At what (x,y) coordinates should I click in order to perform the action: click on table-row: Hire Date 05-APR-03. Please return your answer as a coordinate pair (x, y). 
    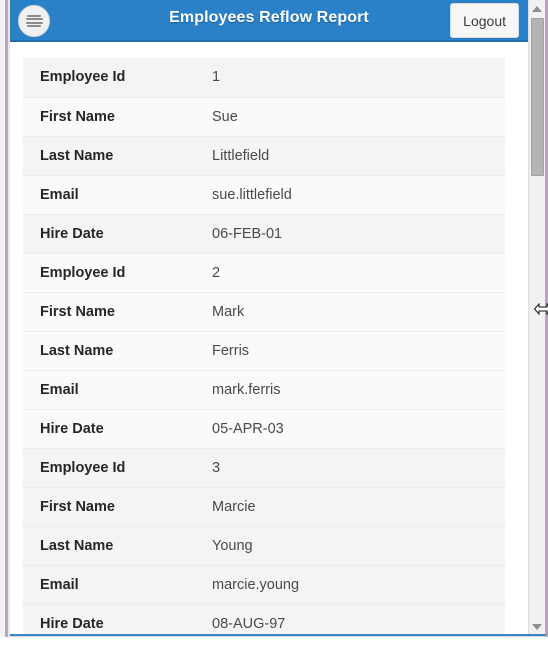
    Looking at the image, I should click on (264, 428).